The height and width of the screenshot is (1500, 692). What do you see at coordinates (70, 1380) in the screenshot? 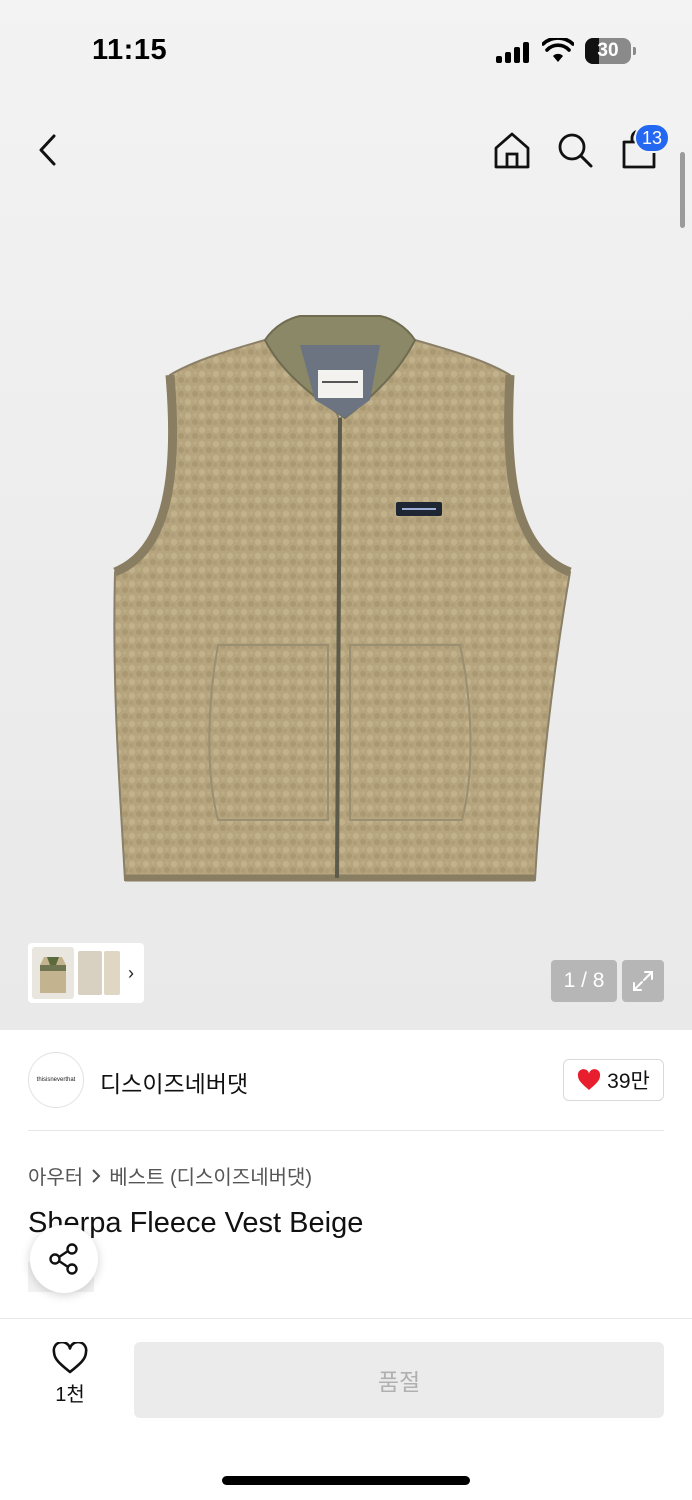
I see `wishlist-button: 1천` at bounding box center [70, 1380].